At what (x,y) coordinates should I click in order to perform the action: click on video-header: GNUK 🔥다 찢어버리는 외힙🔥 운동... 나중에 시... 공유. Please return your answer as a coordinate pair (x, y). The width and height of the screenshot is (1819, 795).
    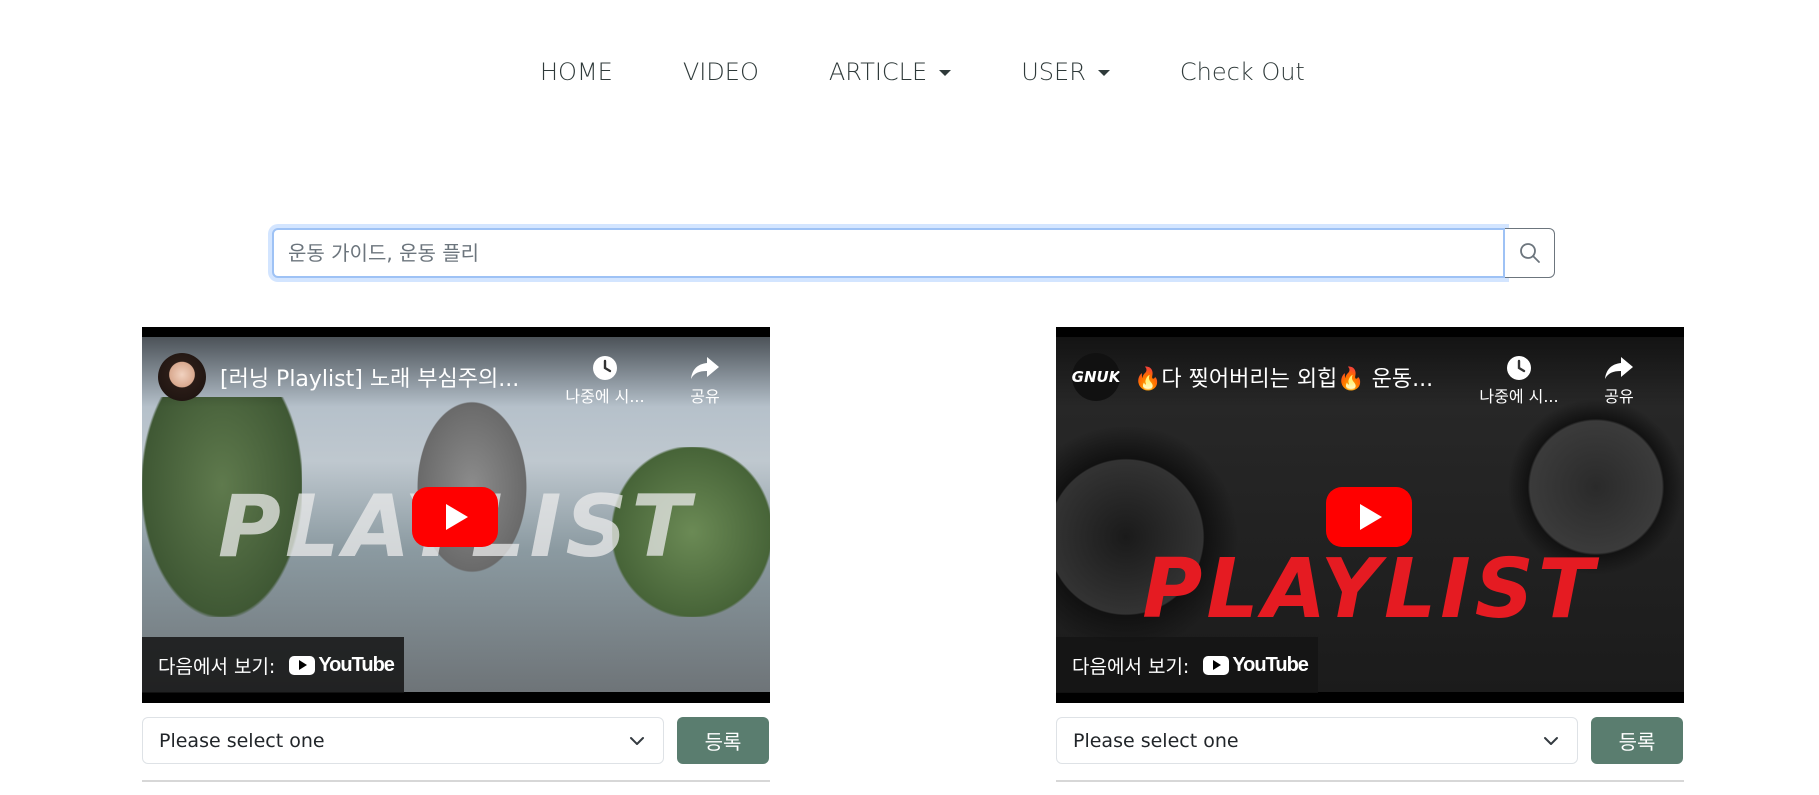
    Looking at the image, I should click on (1370, 372).